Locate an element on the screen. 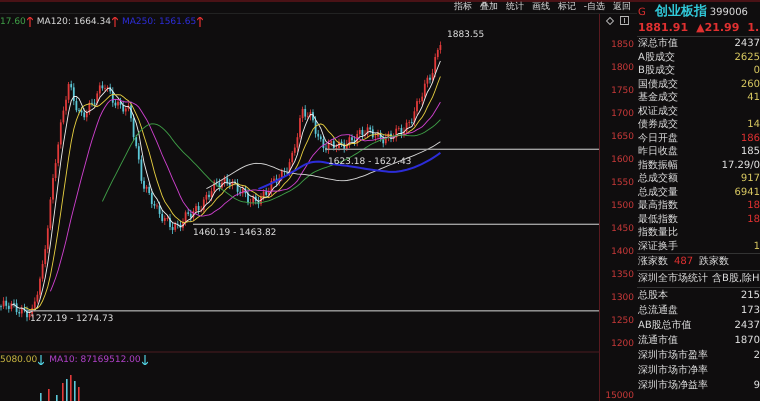 This screenshot has width=760, height=401. stat-label: 深圳市场市盈率 is located at coordinates (673, 355).